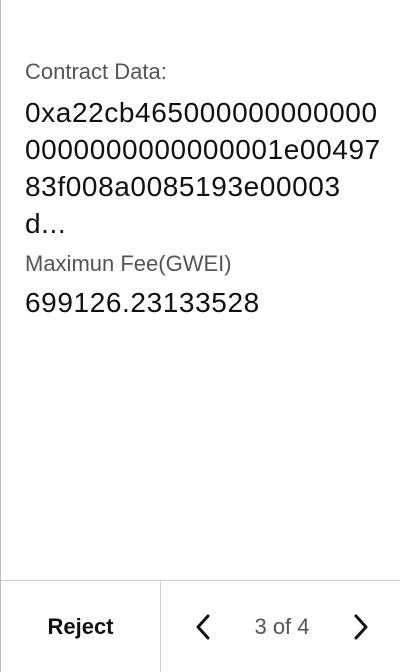 This screenshot has height=672, width=400. I want to click on pagination: 3 of 4, so click(280, 626).